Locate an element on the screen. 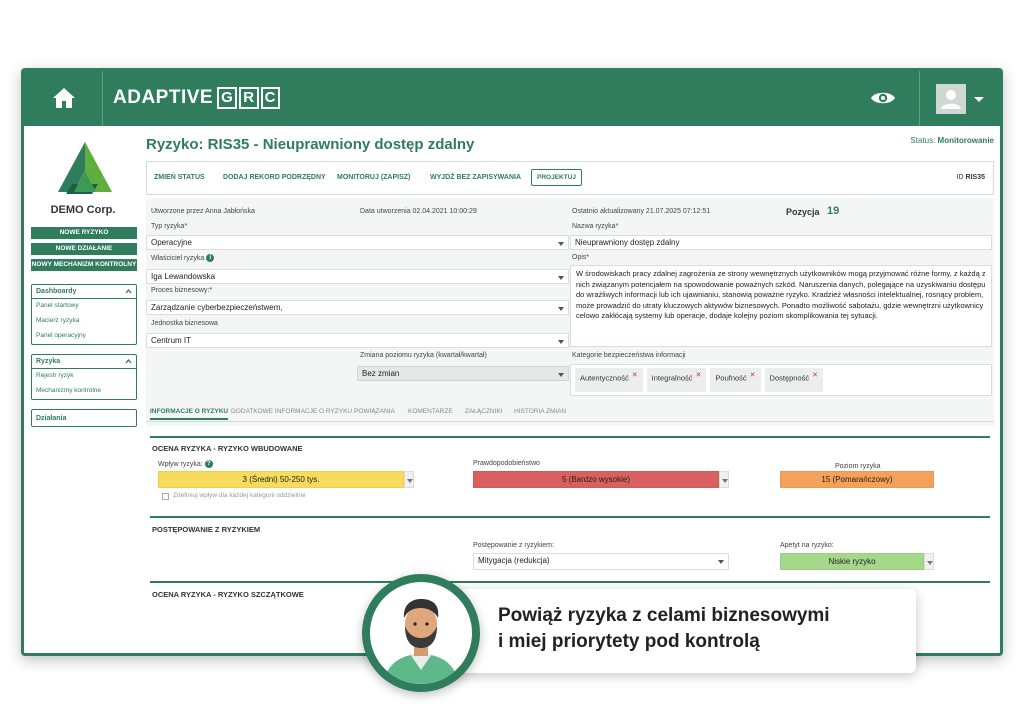 The image size is (1024, 725). tab-risk-info: INFORMACJE O RYZYKU is located at coordinates (189, 414).